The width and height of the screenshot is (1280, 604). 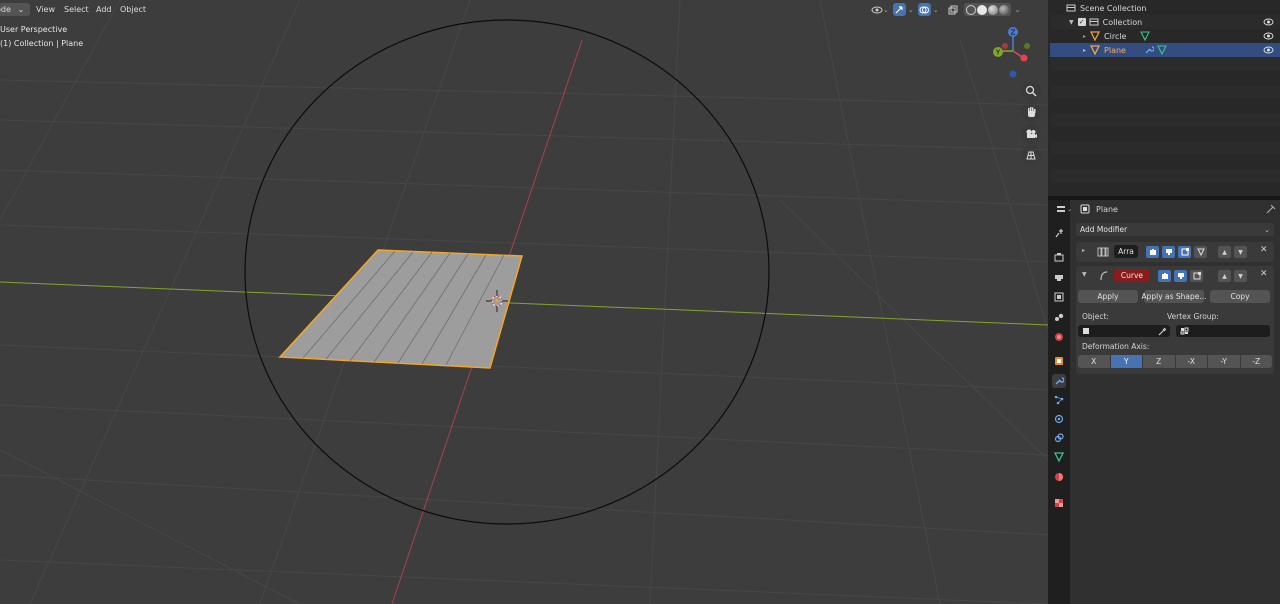 What do you see at coordinates (15, 9) in the screenshot?
I see `mode-selector: ode ⌄` at bounding box center [15, 9].